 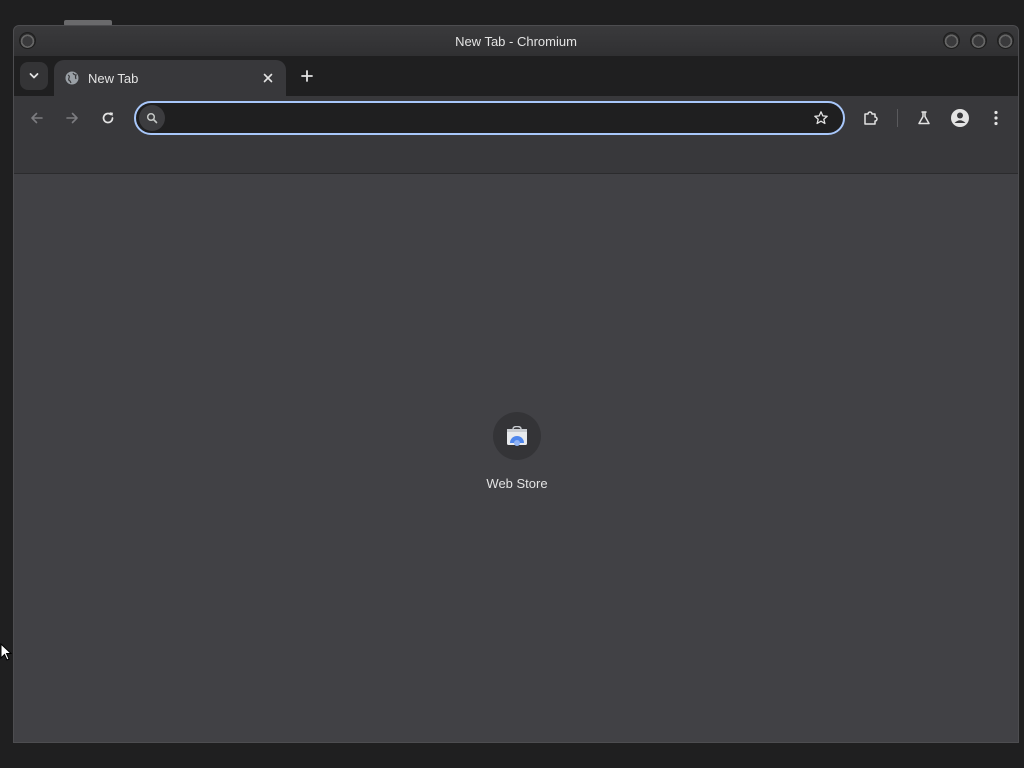 I want to click on maximize-button, so click(x=978, y=40).